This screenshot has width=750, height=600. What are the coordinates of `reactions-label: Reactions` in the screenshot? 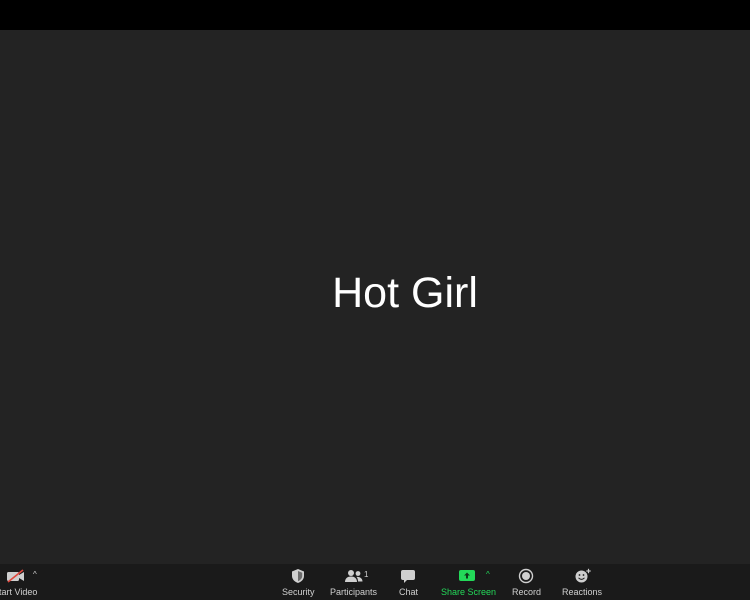 It's located at (582, 592).